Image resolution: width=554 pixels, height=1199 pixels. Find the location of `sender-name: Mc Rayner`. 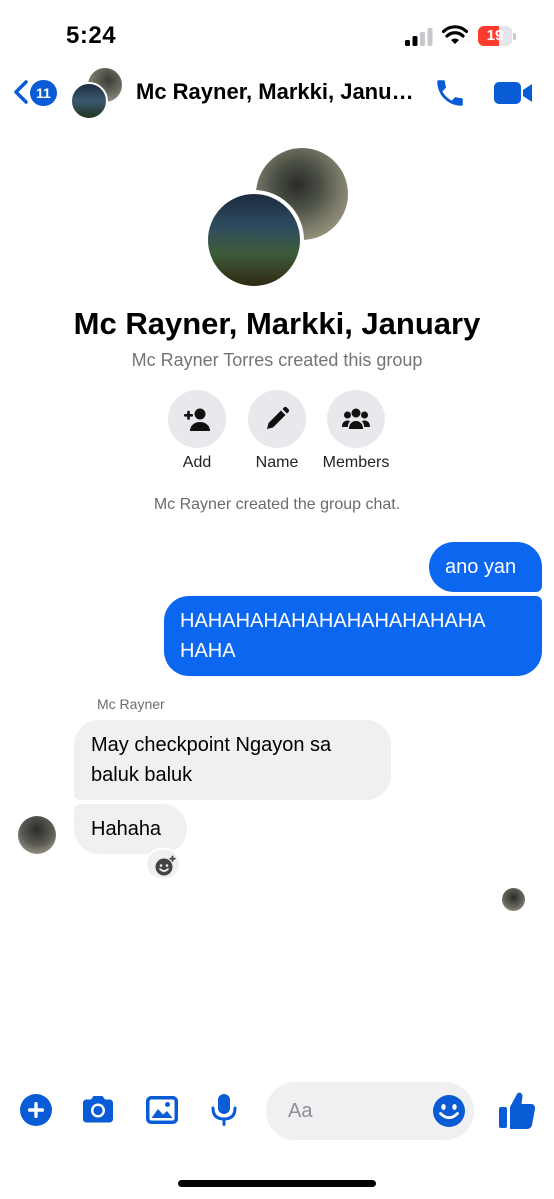

sender-name: Mc Rayner is located at coordinates (131, 704).